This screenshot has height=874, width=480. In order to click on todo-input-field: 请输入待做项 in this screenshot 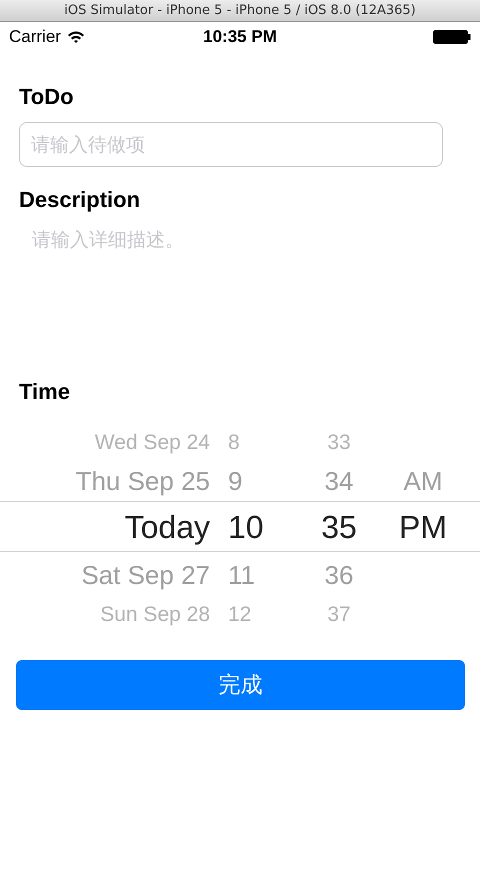, I will do `click(231, 144)`.